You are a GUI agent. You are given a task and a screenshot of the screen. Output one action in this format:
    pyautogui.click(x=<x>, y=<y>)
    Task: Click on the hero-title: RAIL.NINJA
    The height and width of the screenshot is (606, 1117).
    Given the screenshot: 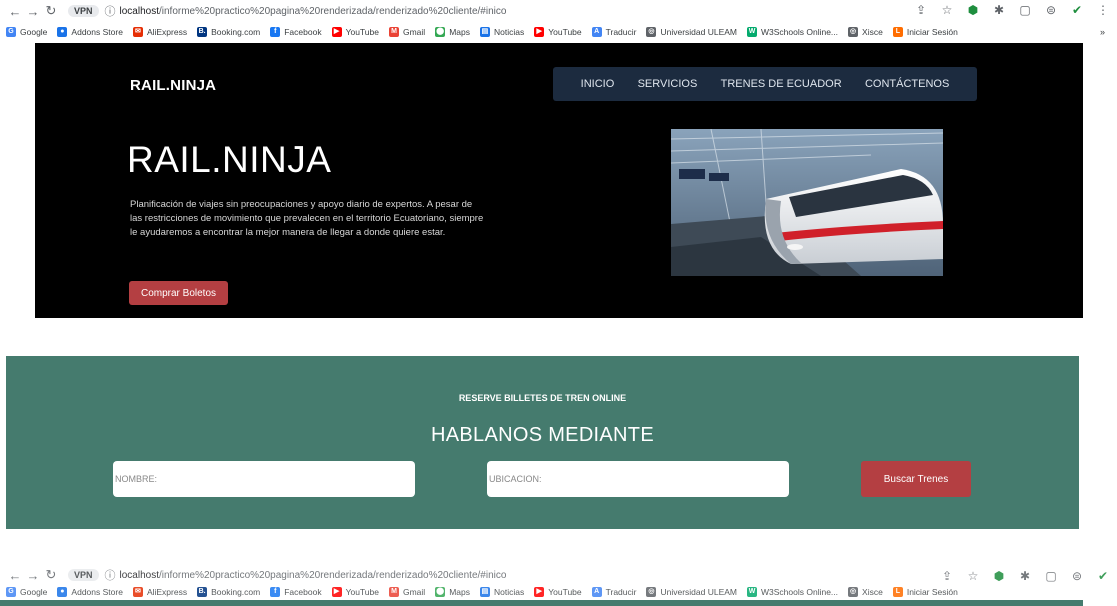 What is the action you would take?
    pyautogui.click(x=229, y=159)
    